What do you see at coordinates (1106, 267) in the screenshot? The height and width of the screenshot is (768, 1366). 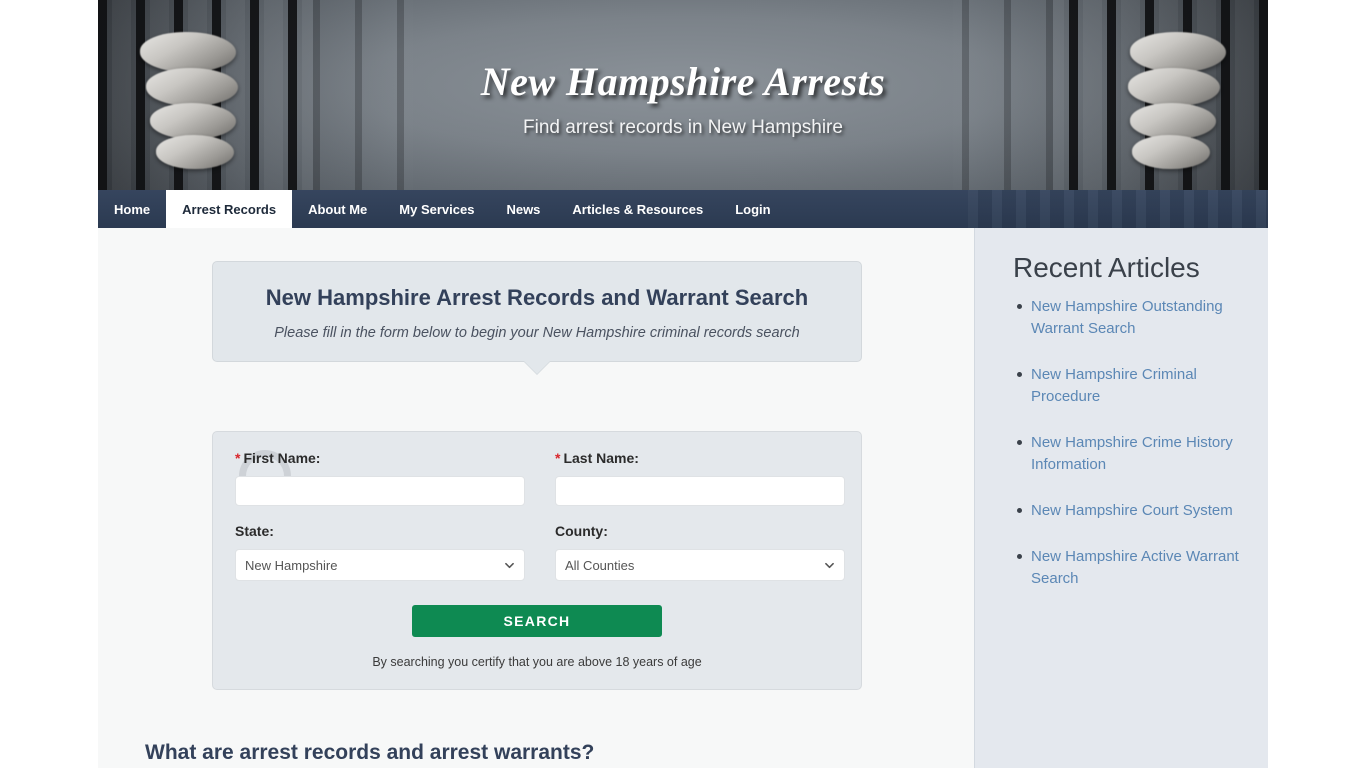 I see `sidebar-title: Recent Articles` at bounding box center [1106, 267].